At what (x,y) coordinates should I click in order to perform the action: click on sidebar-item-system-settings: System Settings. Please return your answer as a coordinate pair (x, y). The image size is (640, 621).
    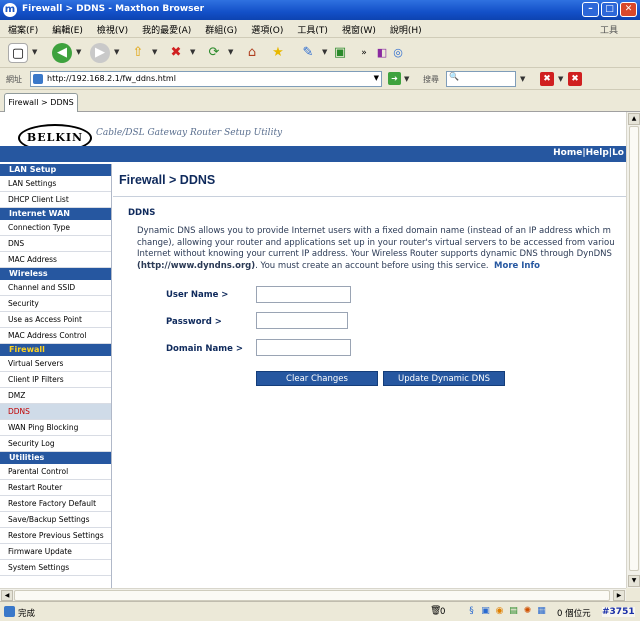
    Looking at the image, I should click on (55, 568).